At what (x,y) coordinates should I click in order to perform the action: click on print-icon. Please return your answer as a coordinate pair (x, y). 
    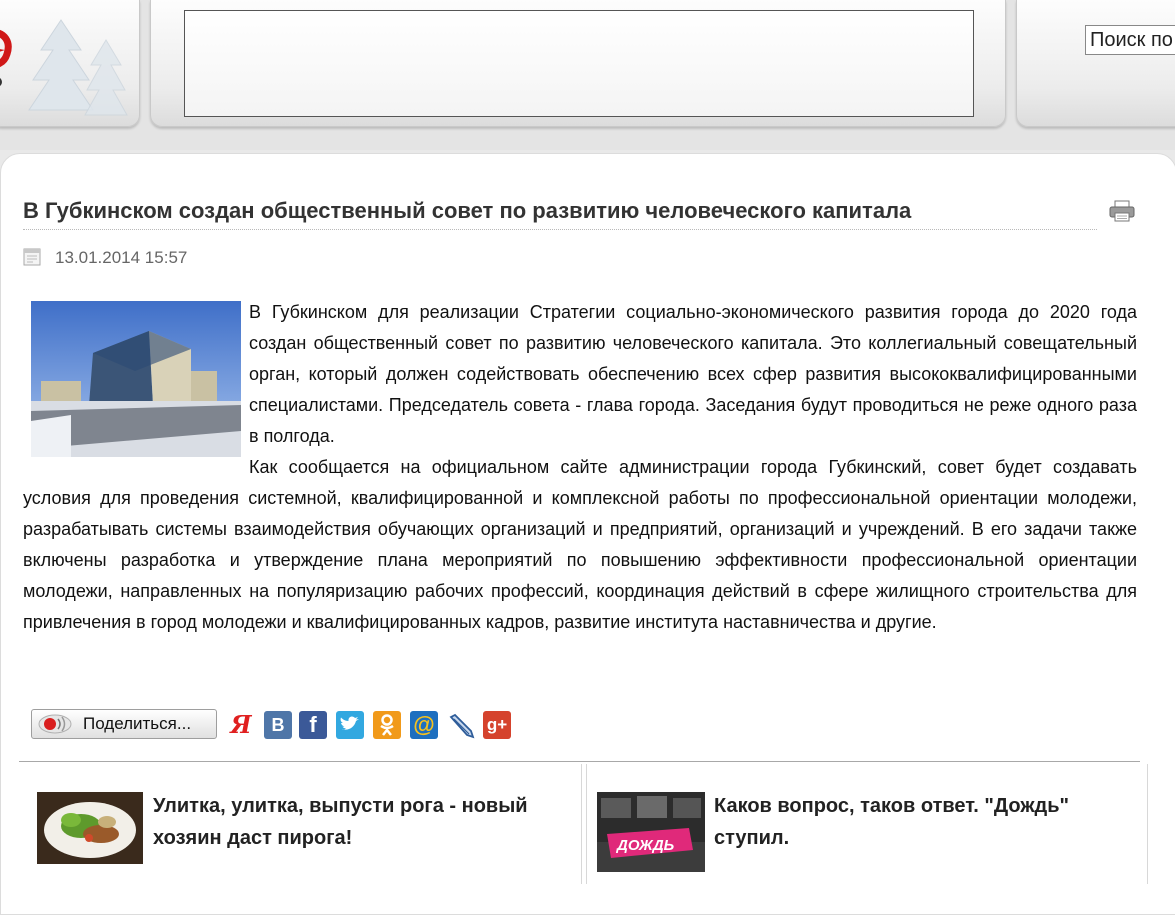
    Looking at the image, I should click on (1122, 211).